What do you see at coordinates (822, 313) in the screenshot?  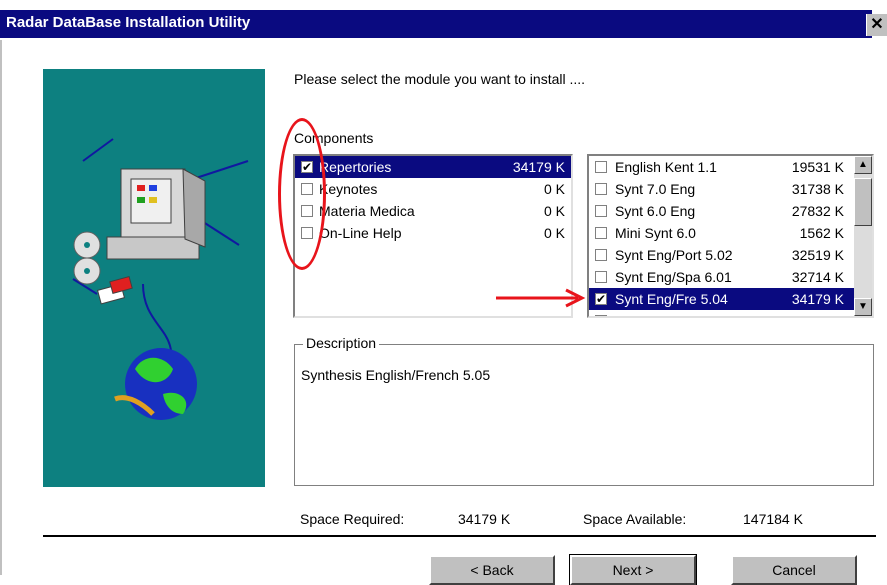 I see `subcomponent-size: 1464 K` at bounding box center [822, 313].